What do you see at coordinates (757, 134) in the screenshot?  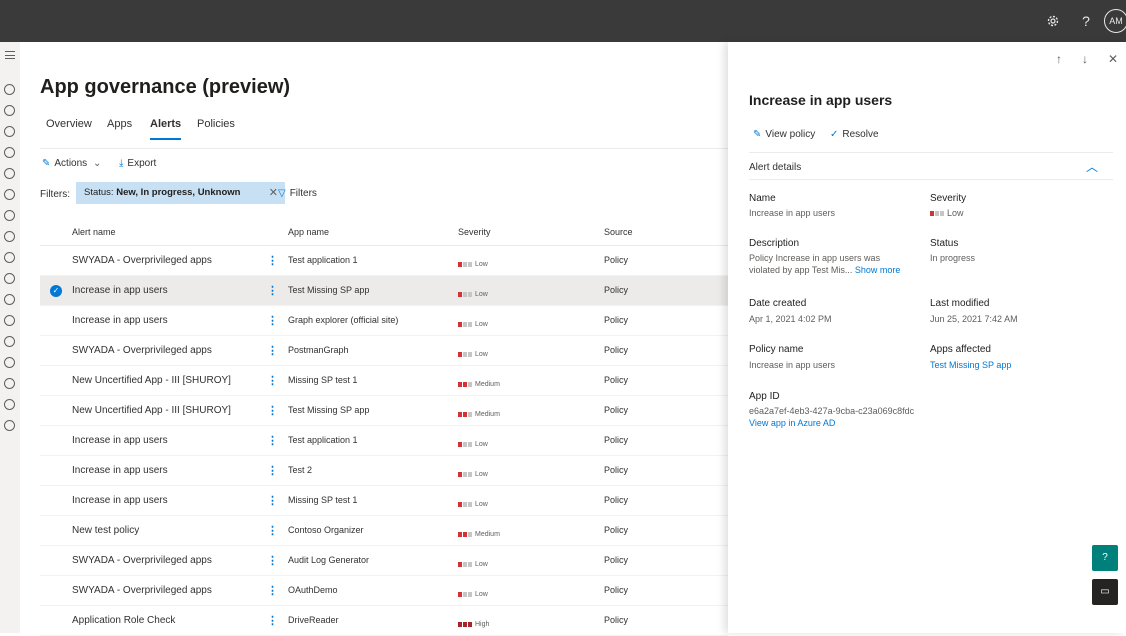 I see `pencil-icon: ✎` at bounding box center [757, 134].